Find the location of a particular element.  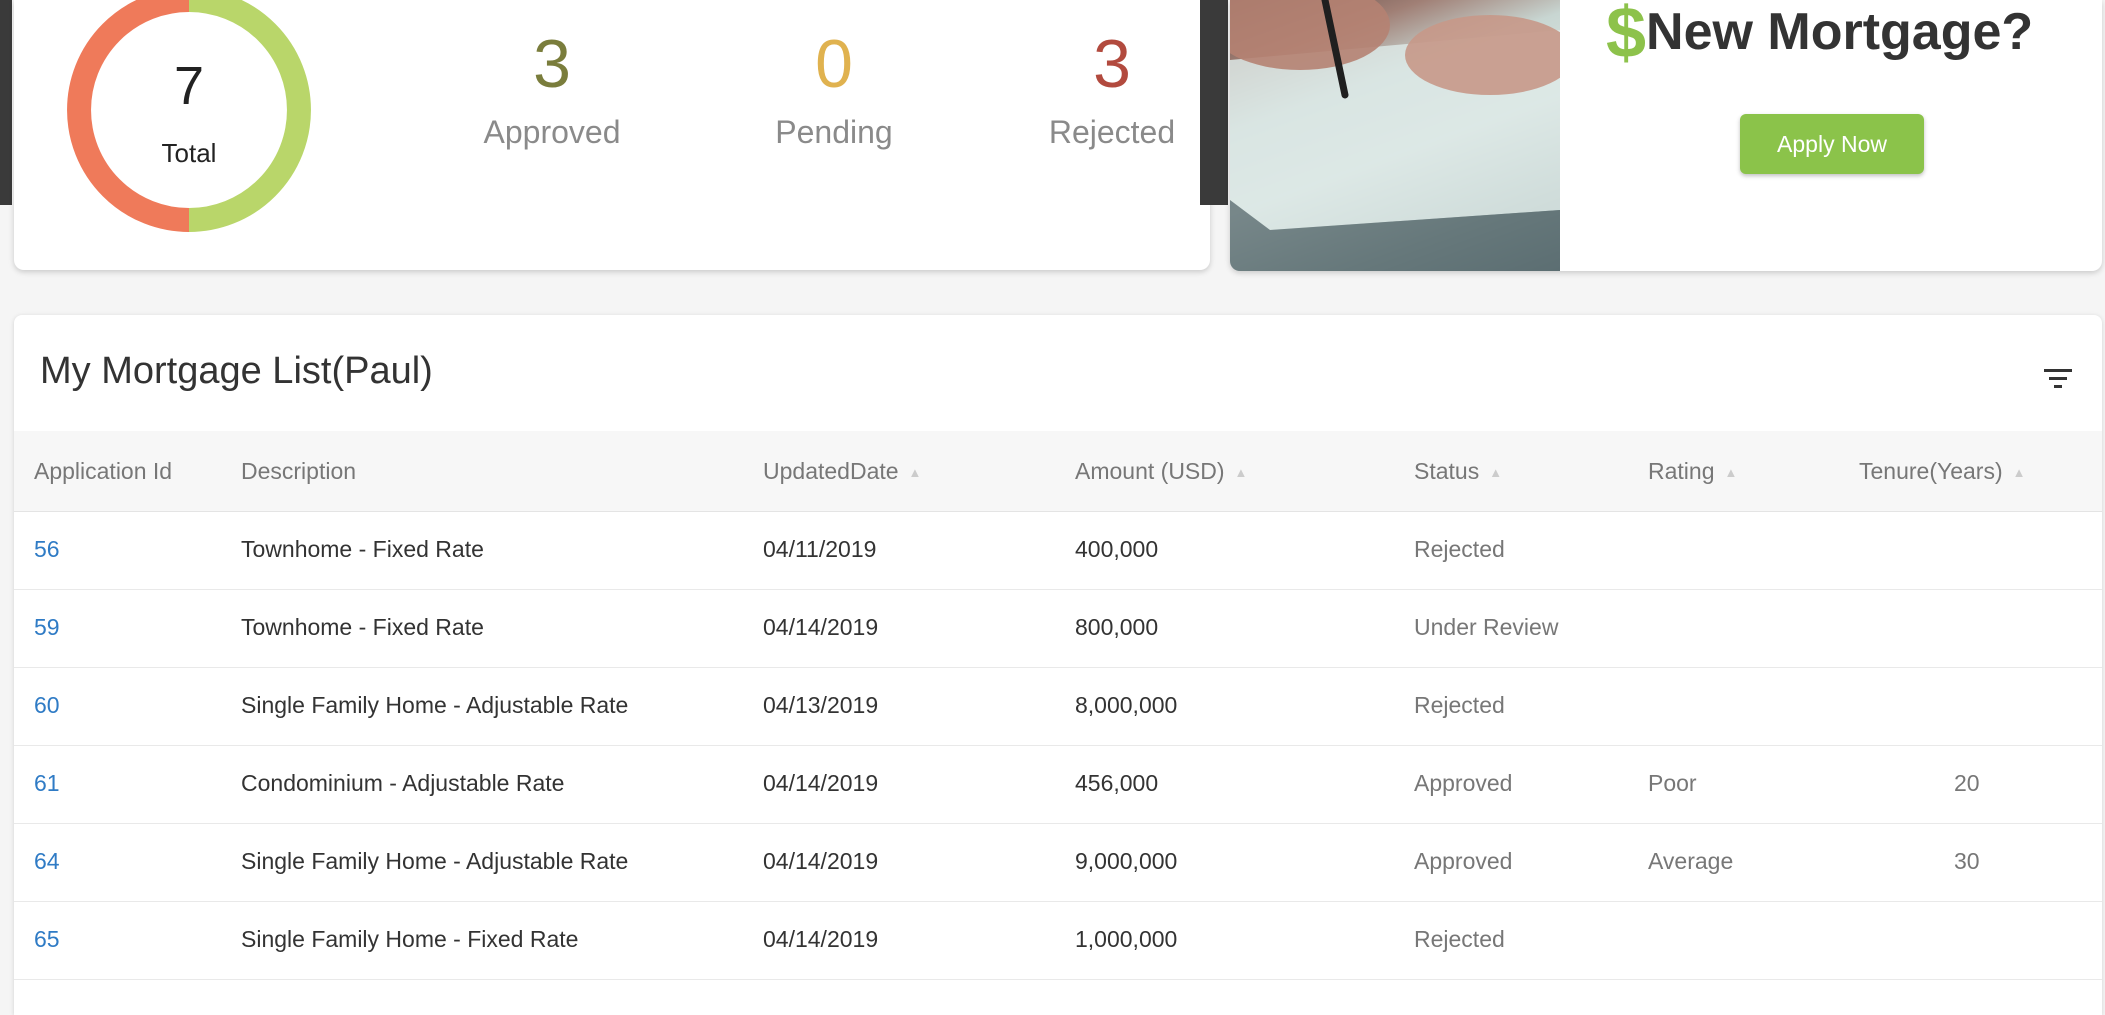

pending-stat: 0 Pending is located at coordinates (834, 89).